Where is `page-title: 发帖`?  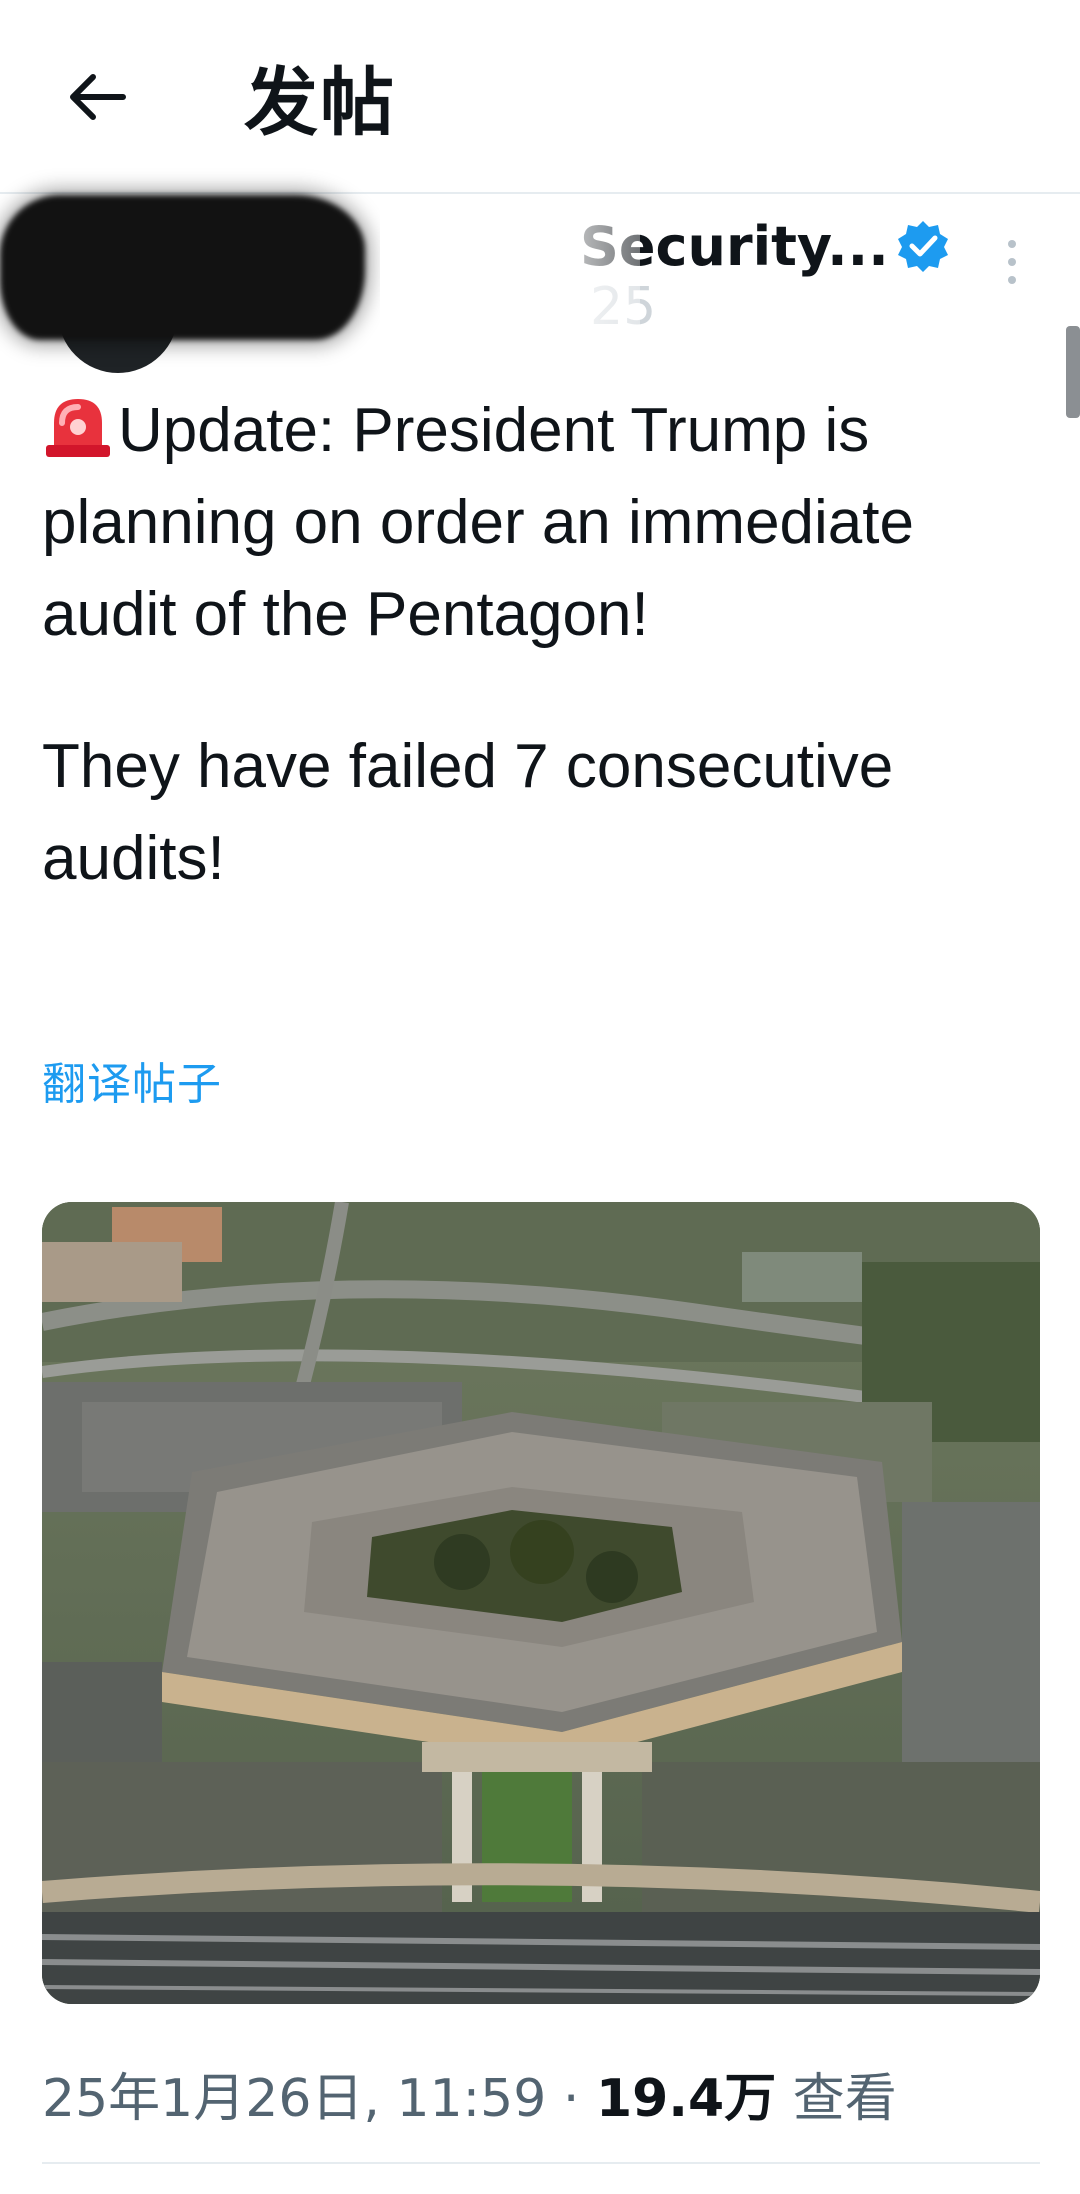 page-title: 发帖 is located at coordinates (320, 103).